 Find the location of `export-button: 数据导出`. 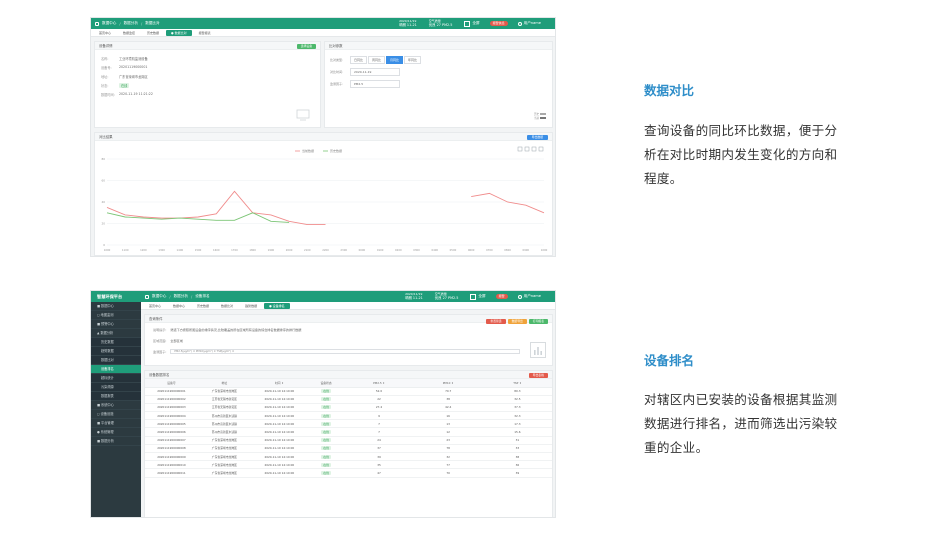

export-button: 数据导出 is located at coordinates (517, 321).